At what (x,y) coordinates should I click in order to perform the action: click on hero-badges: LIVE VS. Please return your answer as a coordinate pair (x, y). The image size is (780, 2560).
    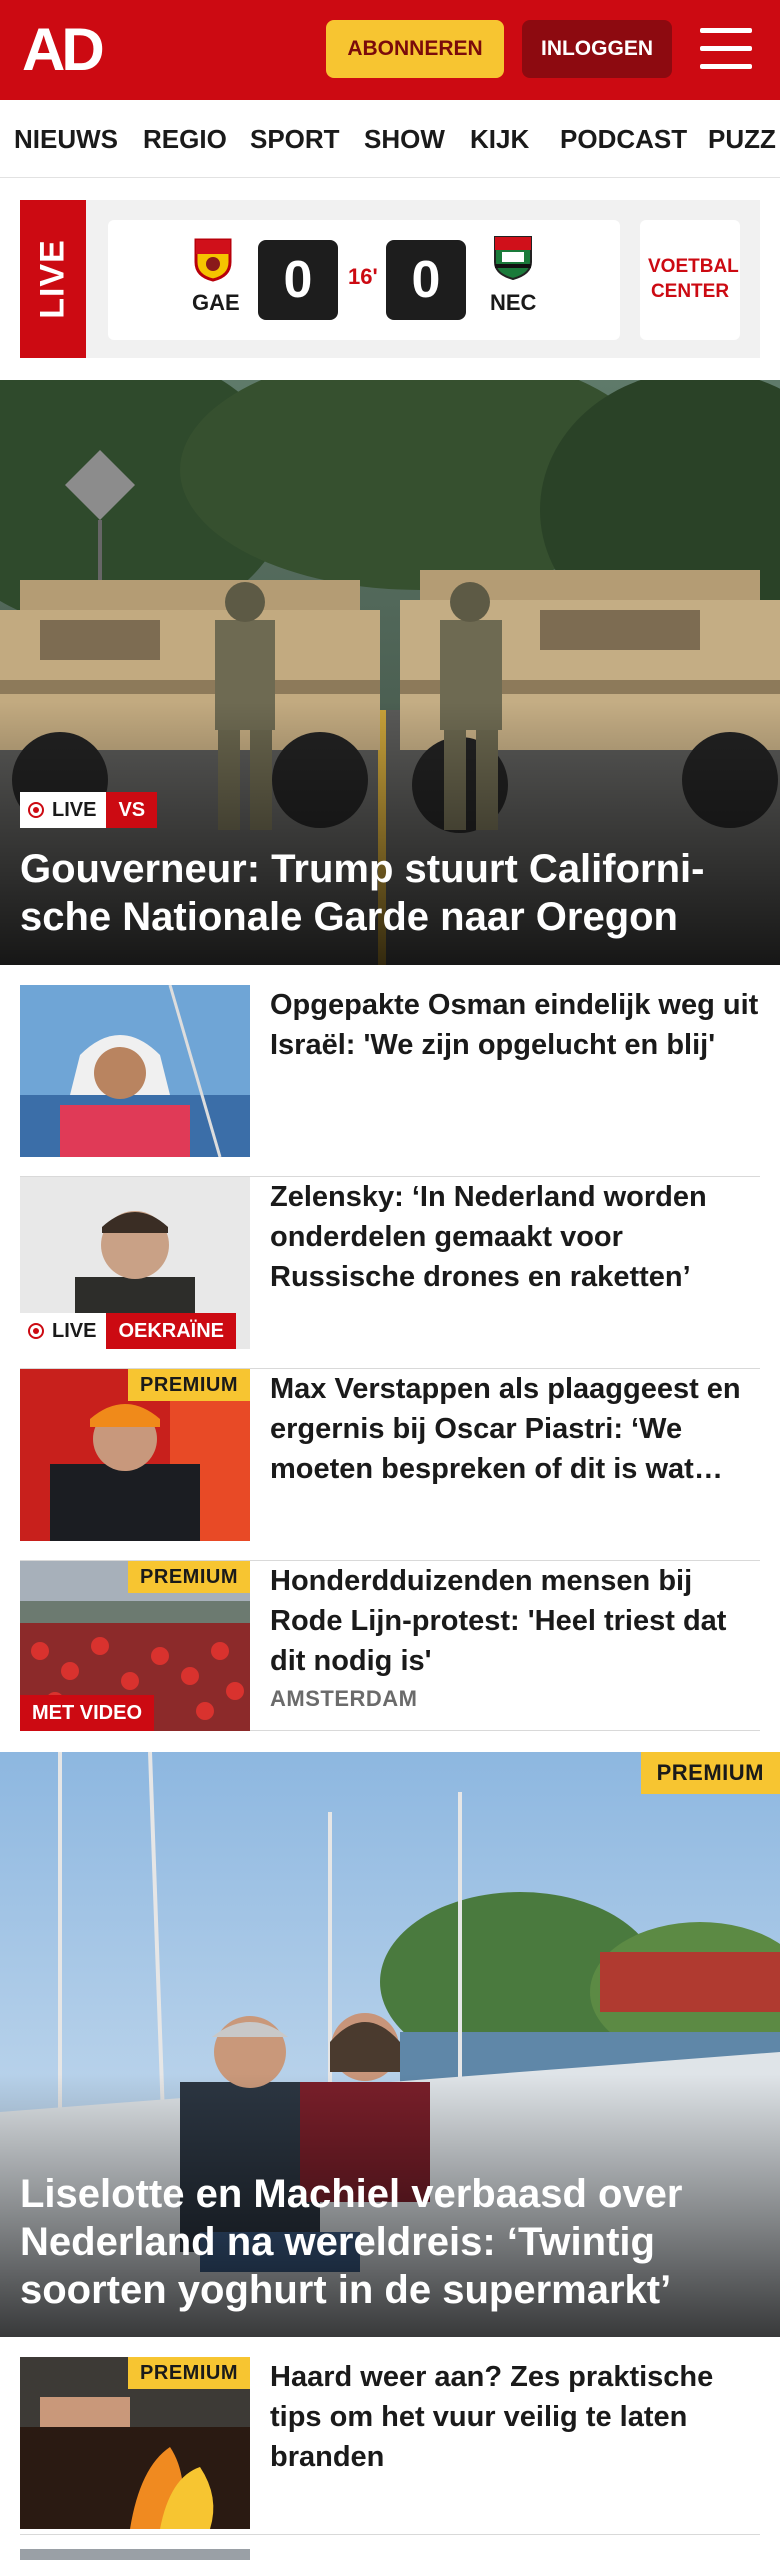
    Looking at the image, I should click on (89, 810).